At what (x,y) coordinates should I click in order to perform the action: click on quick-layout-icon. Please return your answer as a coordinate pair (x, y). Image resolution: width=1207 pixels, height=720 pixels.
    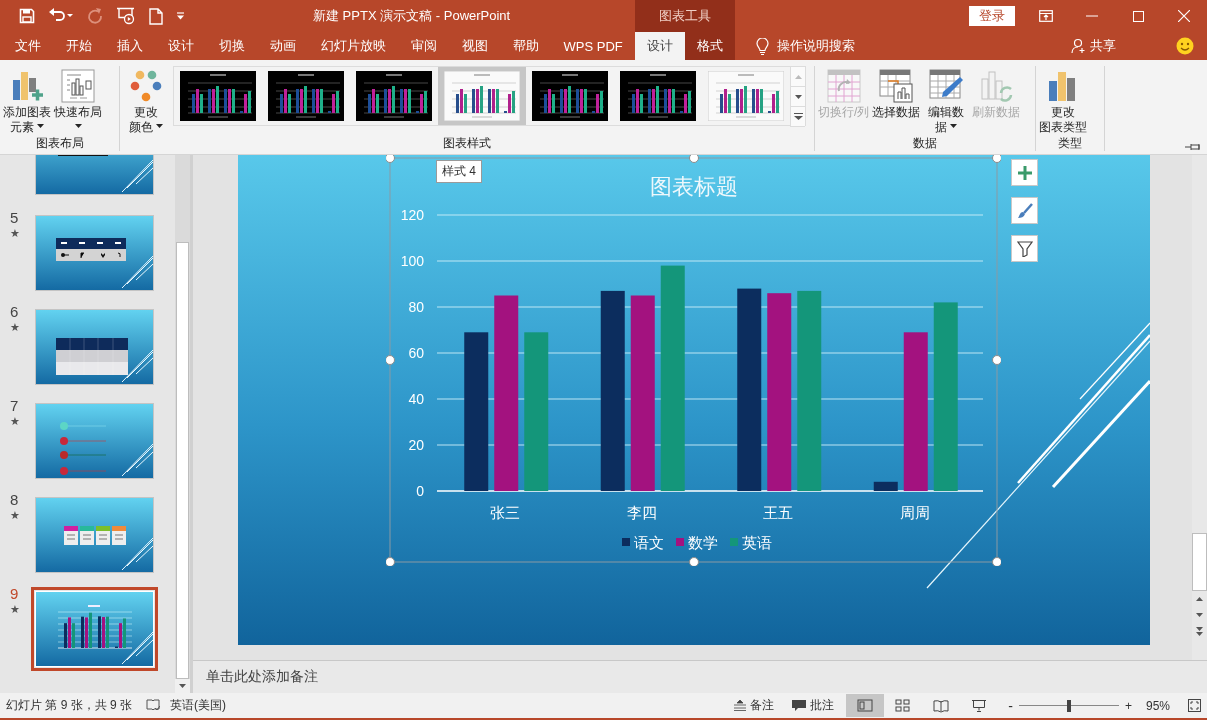
    Looking at the image, I should click on (78, 86).